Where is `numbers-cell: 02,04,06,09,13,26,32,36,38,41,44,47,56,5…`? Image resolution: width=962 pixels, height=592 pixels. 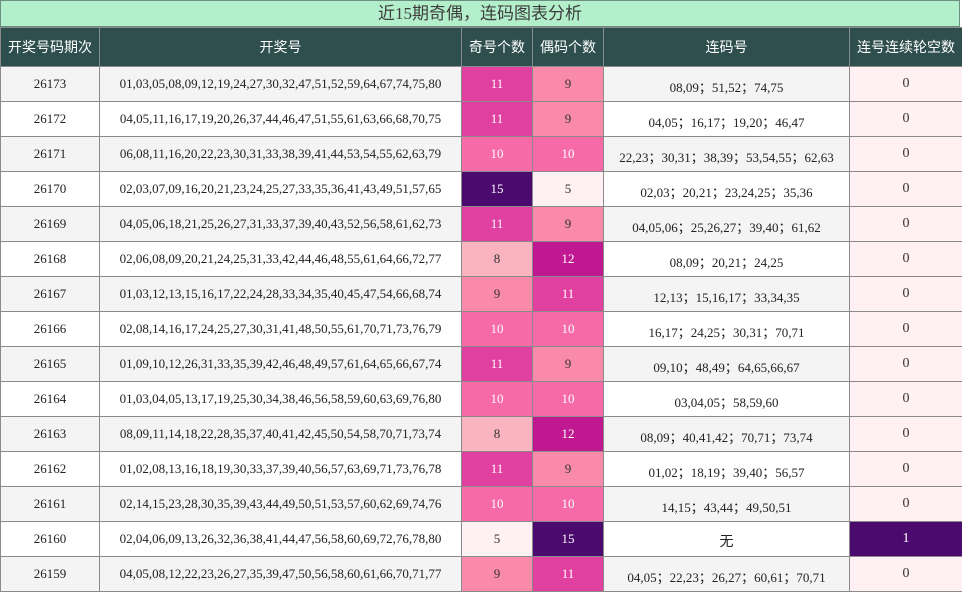 numbers-cell: 02,04,06,09,13,26,32,36,38,41,44,47,56,5… is located at coordinates (281, 539).